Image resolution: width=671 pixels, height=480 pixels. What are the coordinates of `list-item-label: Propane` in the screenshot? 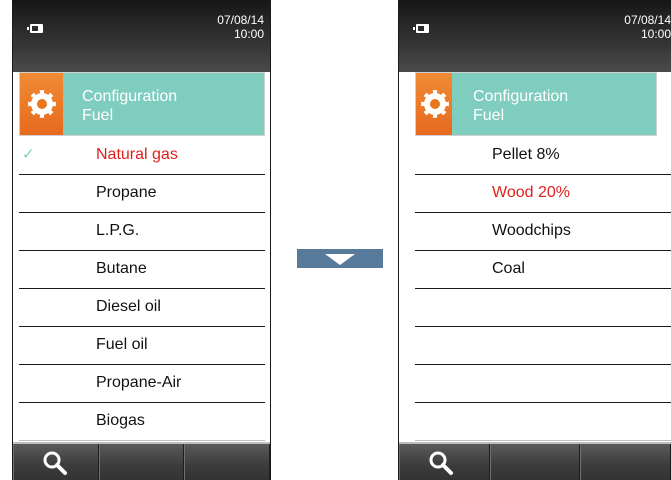 It's located at (126, 192).